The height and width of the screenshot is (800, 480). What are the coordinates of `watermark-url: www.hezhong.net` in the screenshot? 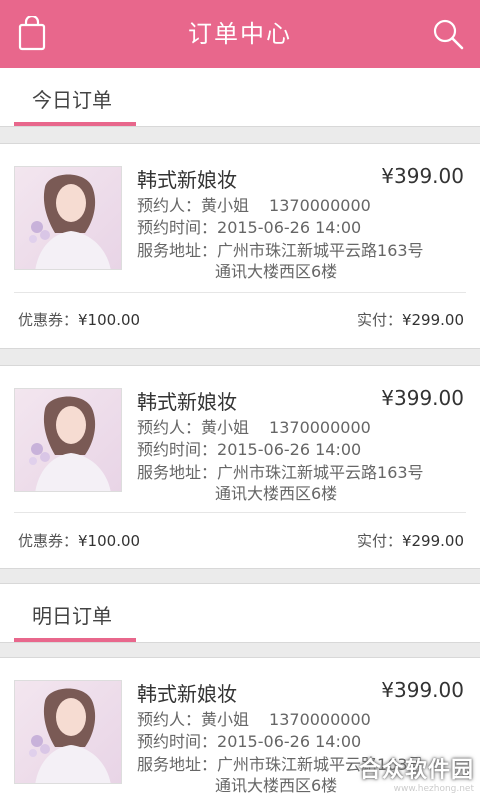 It's located at (433, 789).